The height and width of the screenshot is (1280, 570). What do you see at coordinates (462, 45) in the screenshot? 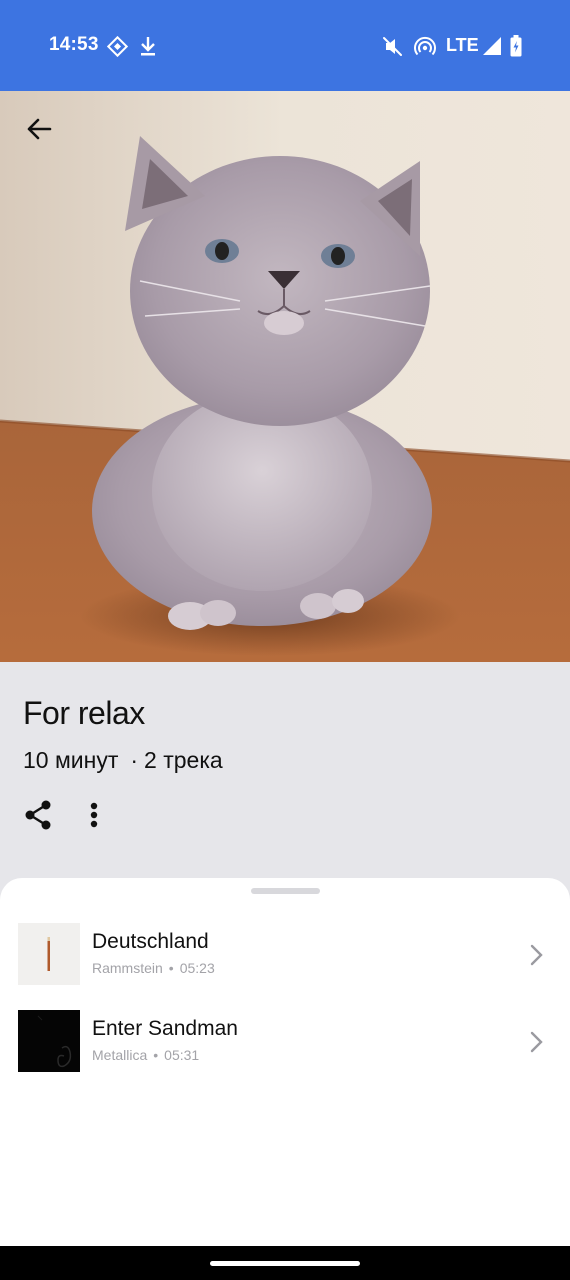
I see `network-type: LTE` at bounding box center [462, 45].